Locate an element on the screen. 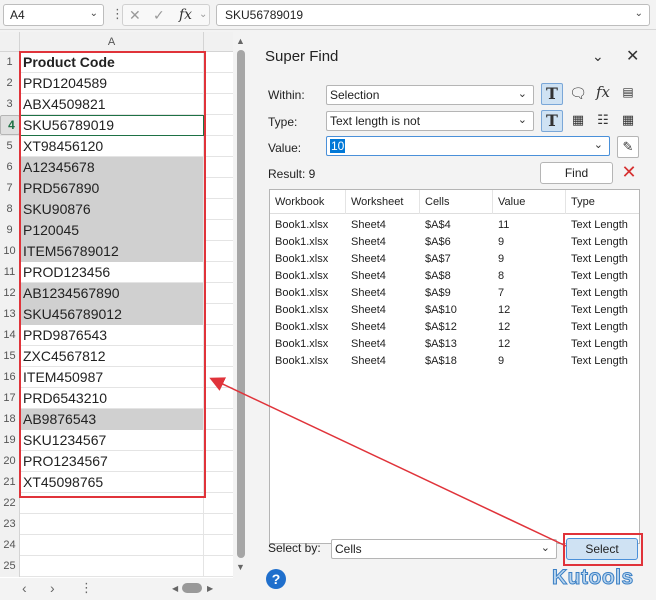 This screenshot has width=656, height=600. text-filter-icon: T is located at coordinates (552, 121).